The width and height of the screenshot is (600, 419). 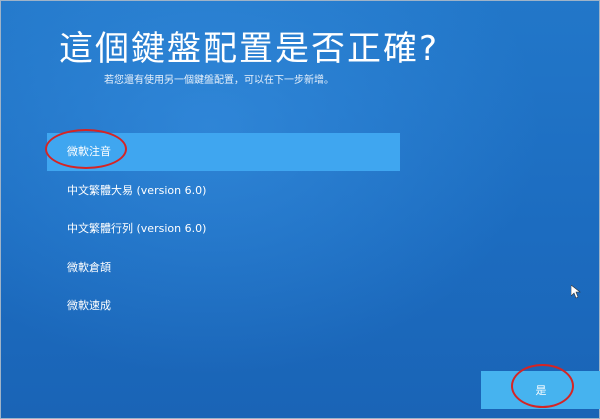 What do you see at coordinates (576, 292) in the screenshot?
I see `mouse-pointer-icon` at bounding box center [576, 292].